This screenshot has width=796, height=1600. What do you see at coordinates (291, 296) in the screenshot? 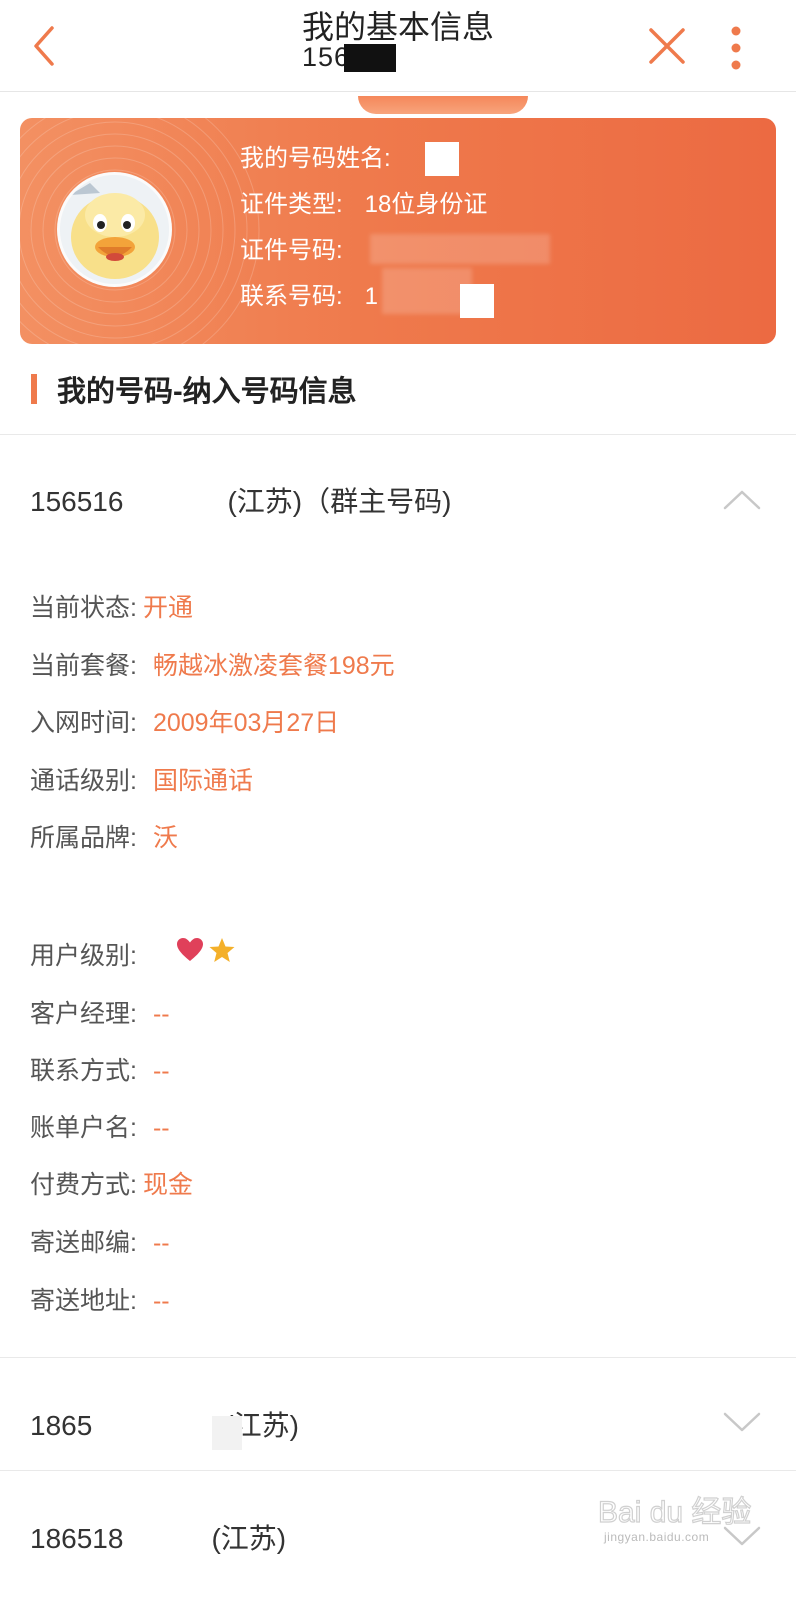
I see `card-label-contact: 联系号码:` at bounding box center [291, 296].